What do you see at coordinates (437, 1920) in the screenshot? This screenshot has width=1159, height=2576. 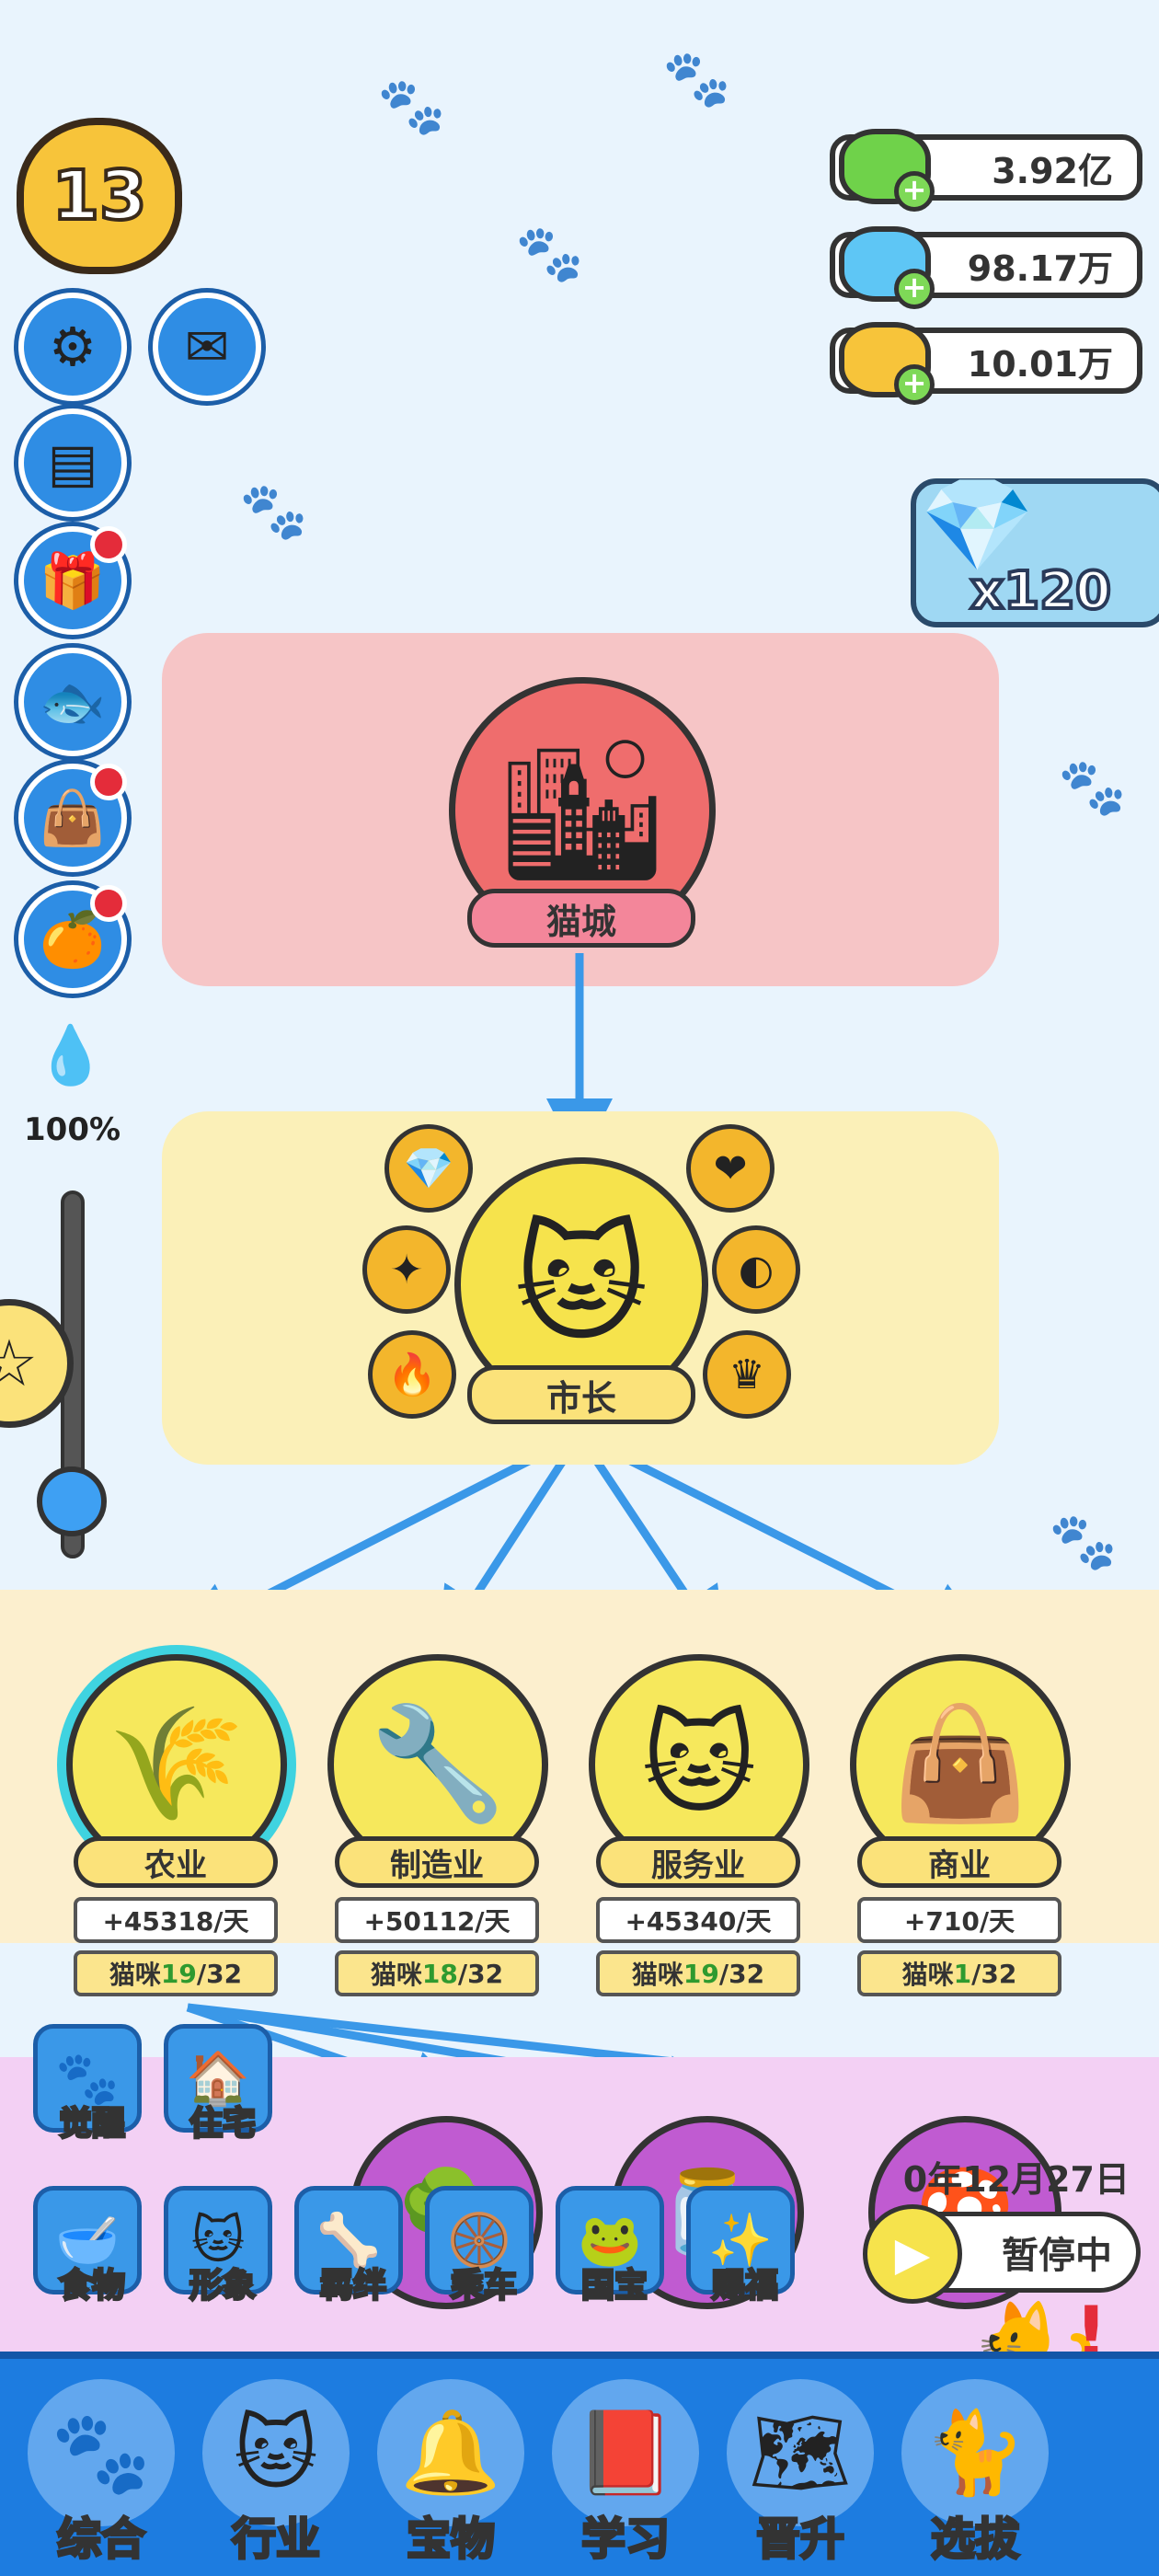 I see `industry-output: +50112/天` at bounding box center [437, 1920].